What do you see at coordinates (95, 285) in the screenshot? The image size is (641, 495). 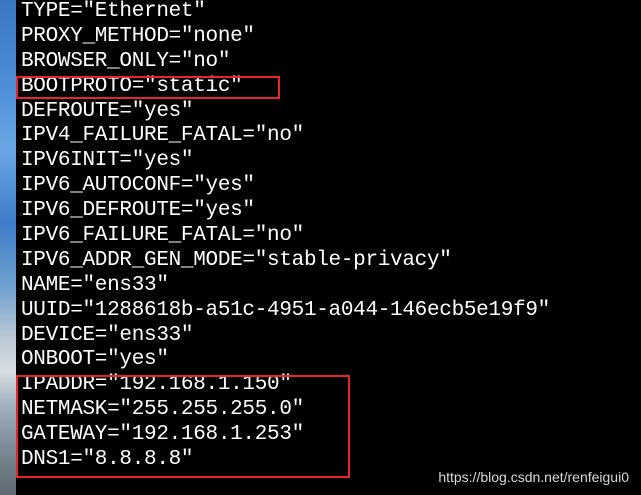 I see `config-line-name: NAME="ens33"` at bounding box center [95, 285].